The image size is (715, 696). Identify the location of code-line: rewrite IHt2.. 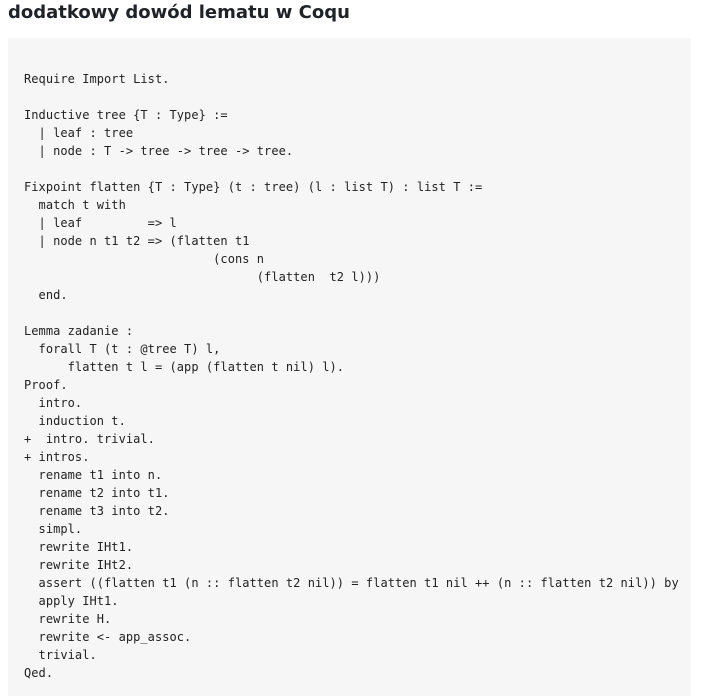
(79, 565).